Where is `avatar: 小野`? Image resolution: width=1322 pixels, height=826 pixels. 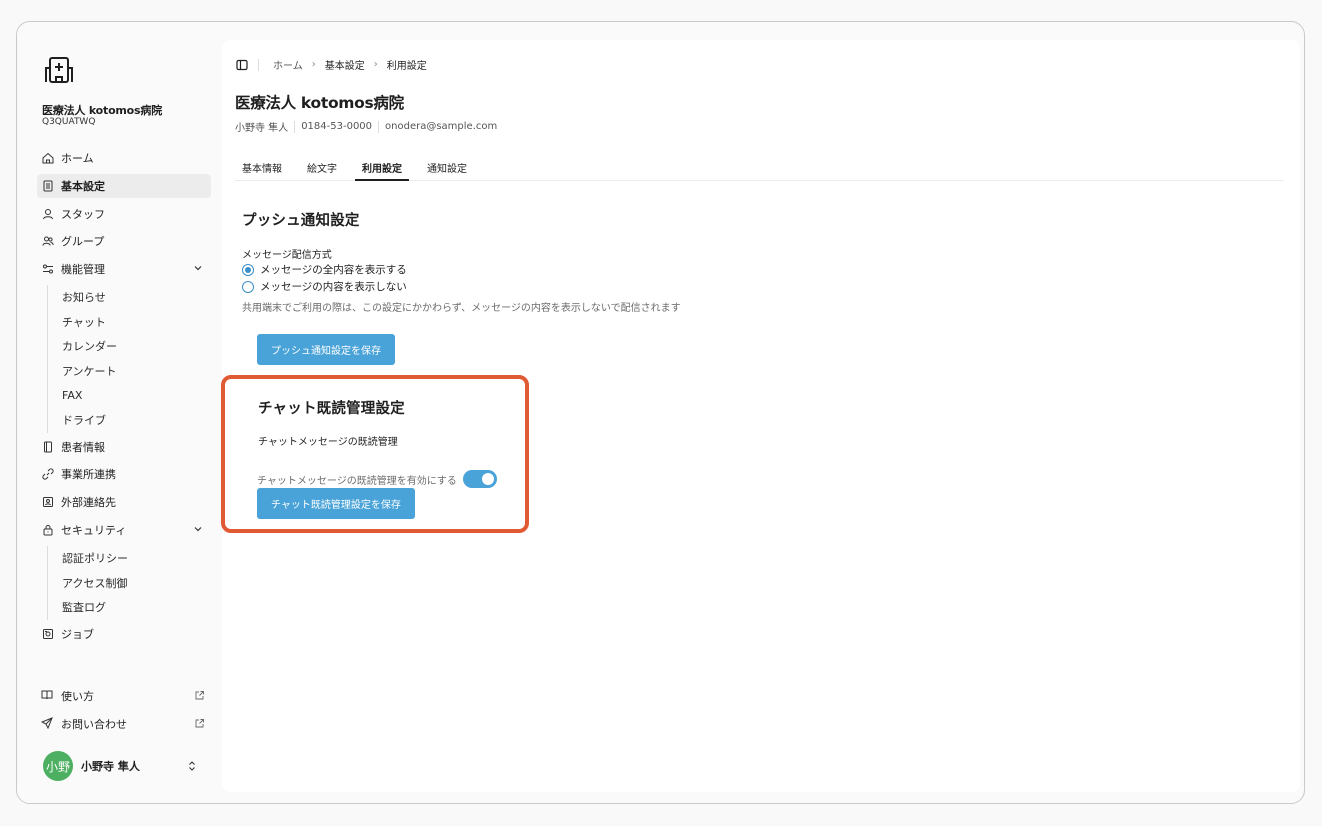 avatar: 小野 is located at coordinates (58, 766).